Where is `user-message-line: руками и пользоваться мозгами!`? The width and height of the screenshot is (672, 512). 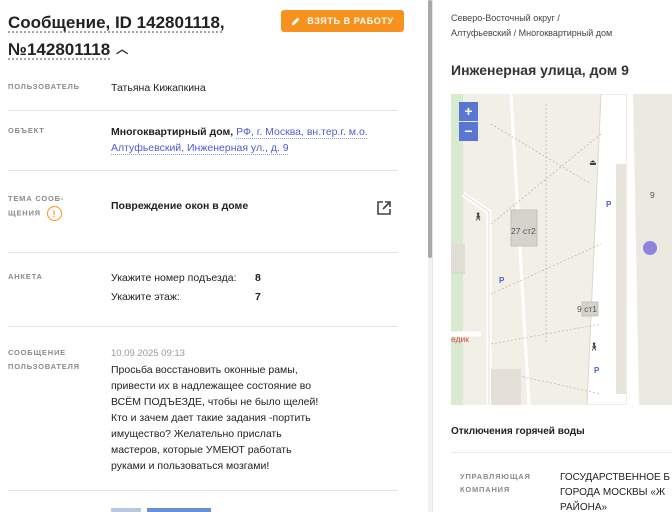 user-message-line: руками и пользоваться мозгами! is located at coordinates (190, 466).